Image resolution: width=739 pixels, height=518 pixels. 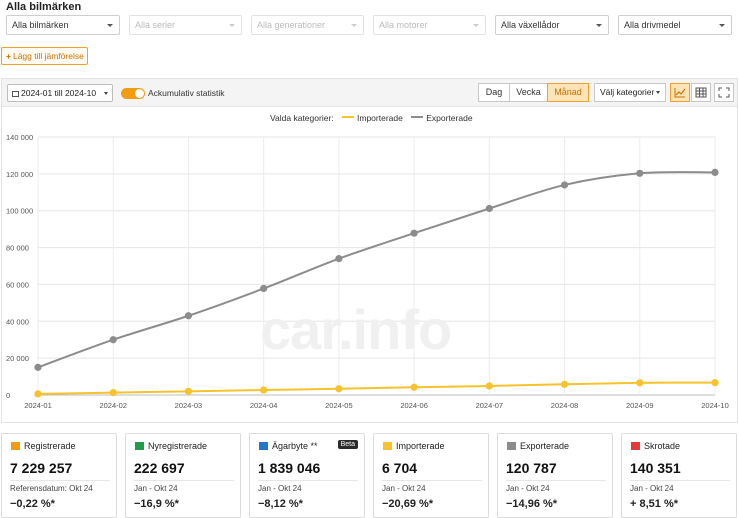 I want to click on stat-card-imported: Importerade 6 704 Jan - Okt 24 −20,69 %*, so click(x=431, y=475).